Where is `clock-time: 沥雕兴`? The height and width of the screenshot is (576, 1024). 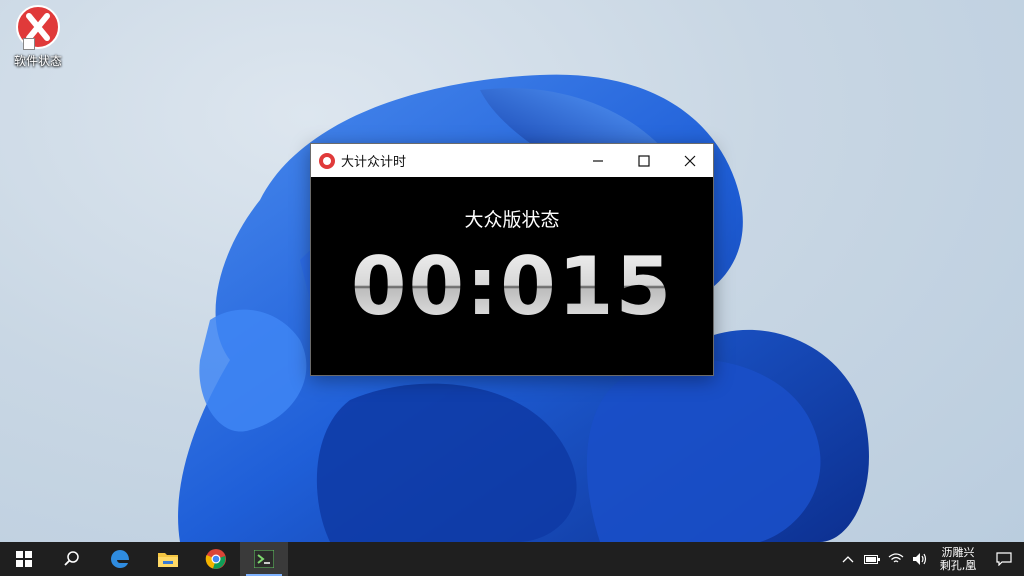
clock-time: 沥雕兴 is located at coordinates (958, 552).